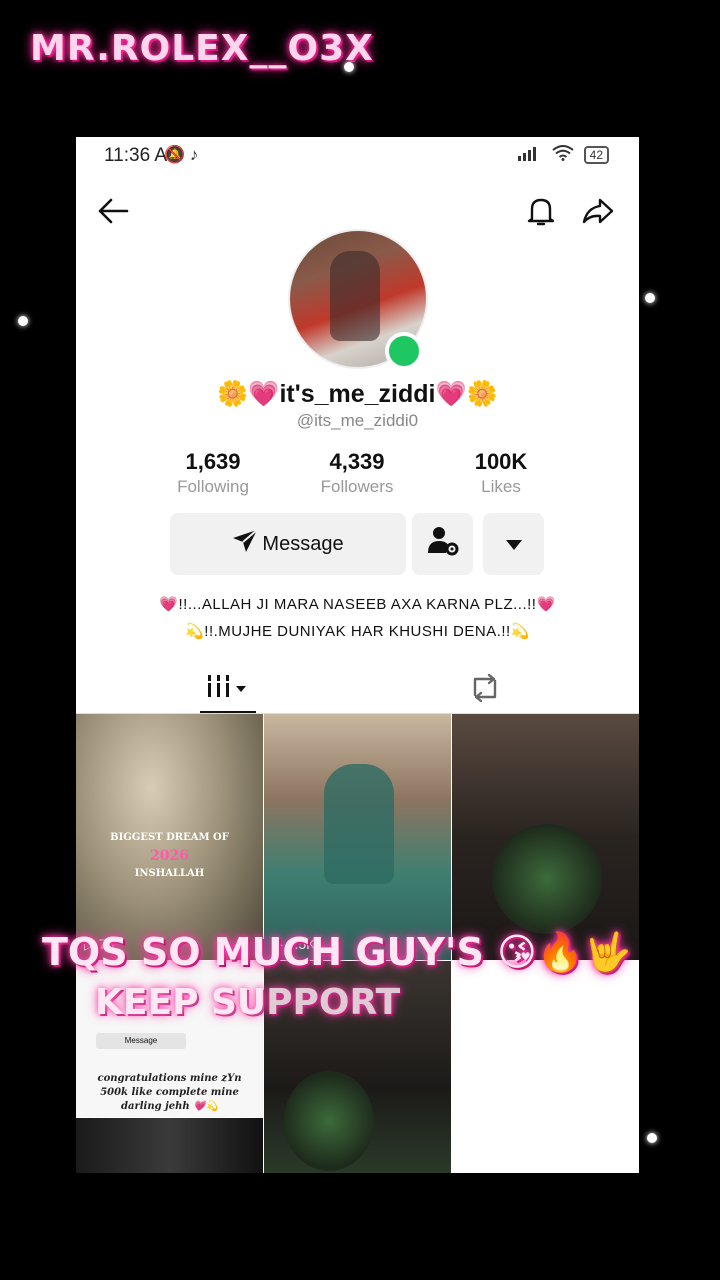  I want to click on video-tile: ▷ 1.5K, so click(357, 837).